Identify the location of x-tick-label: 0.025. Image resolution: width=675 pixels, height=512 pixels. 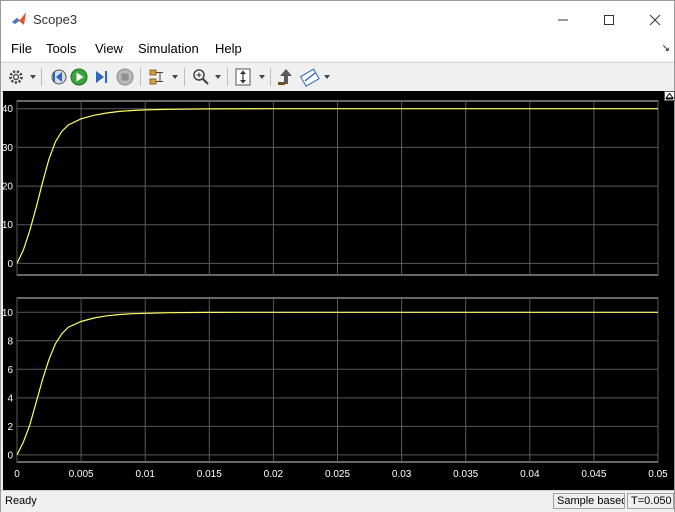
(337, 474).